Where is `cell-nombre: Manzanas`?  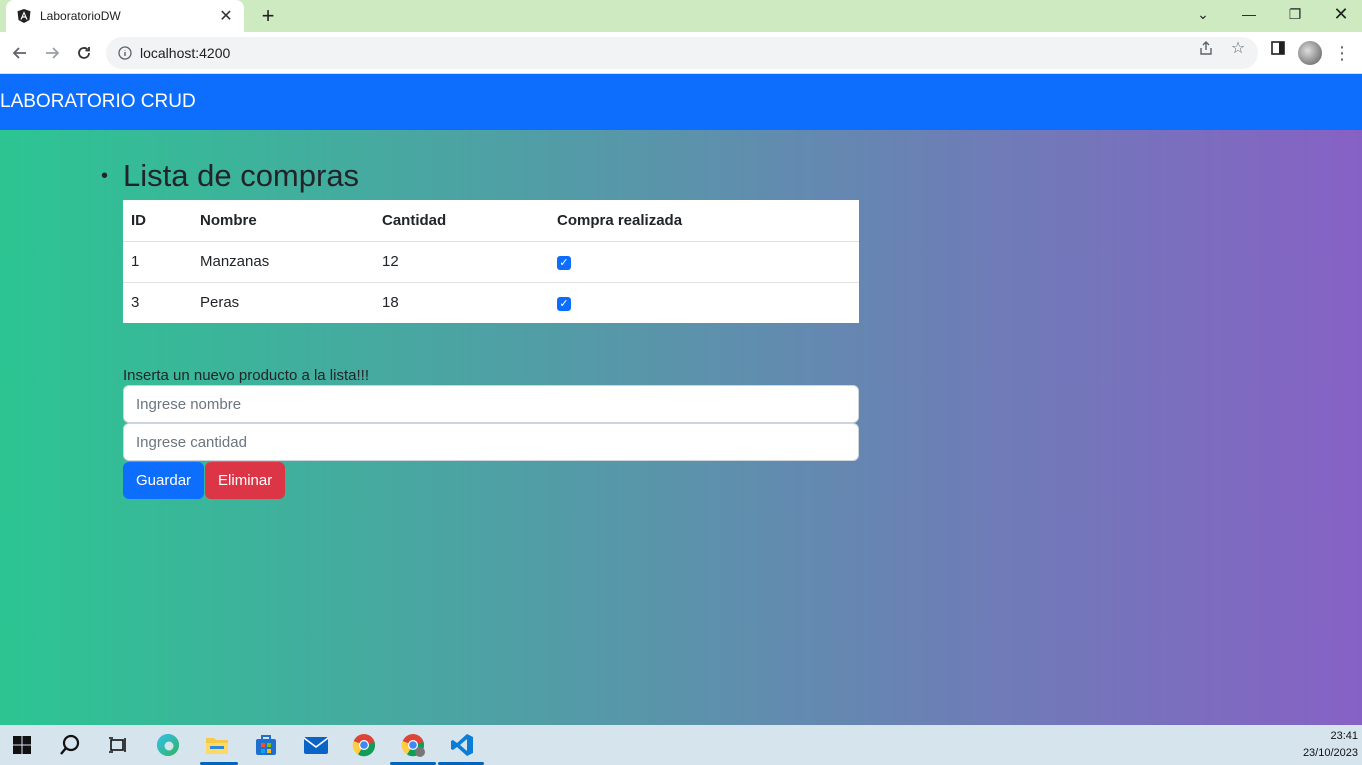
cell-nombre: Manzanas is located at coordinates (283, 262).